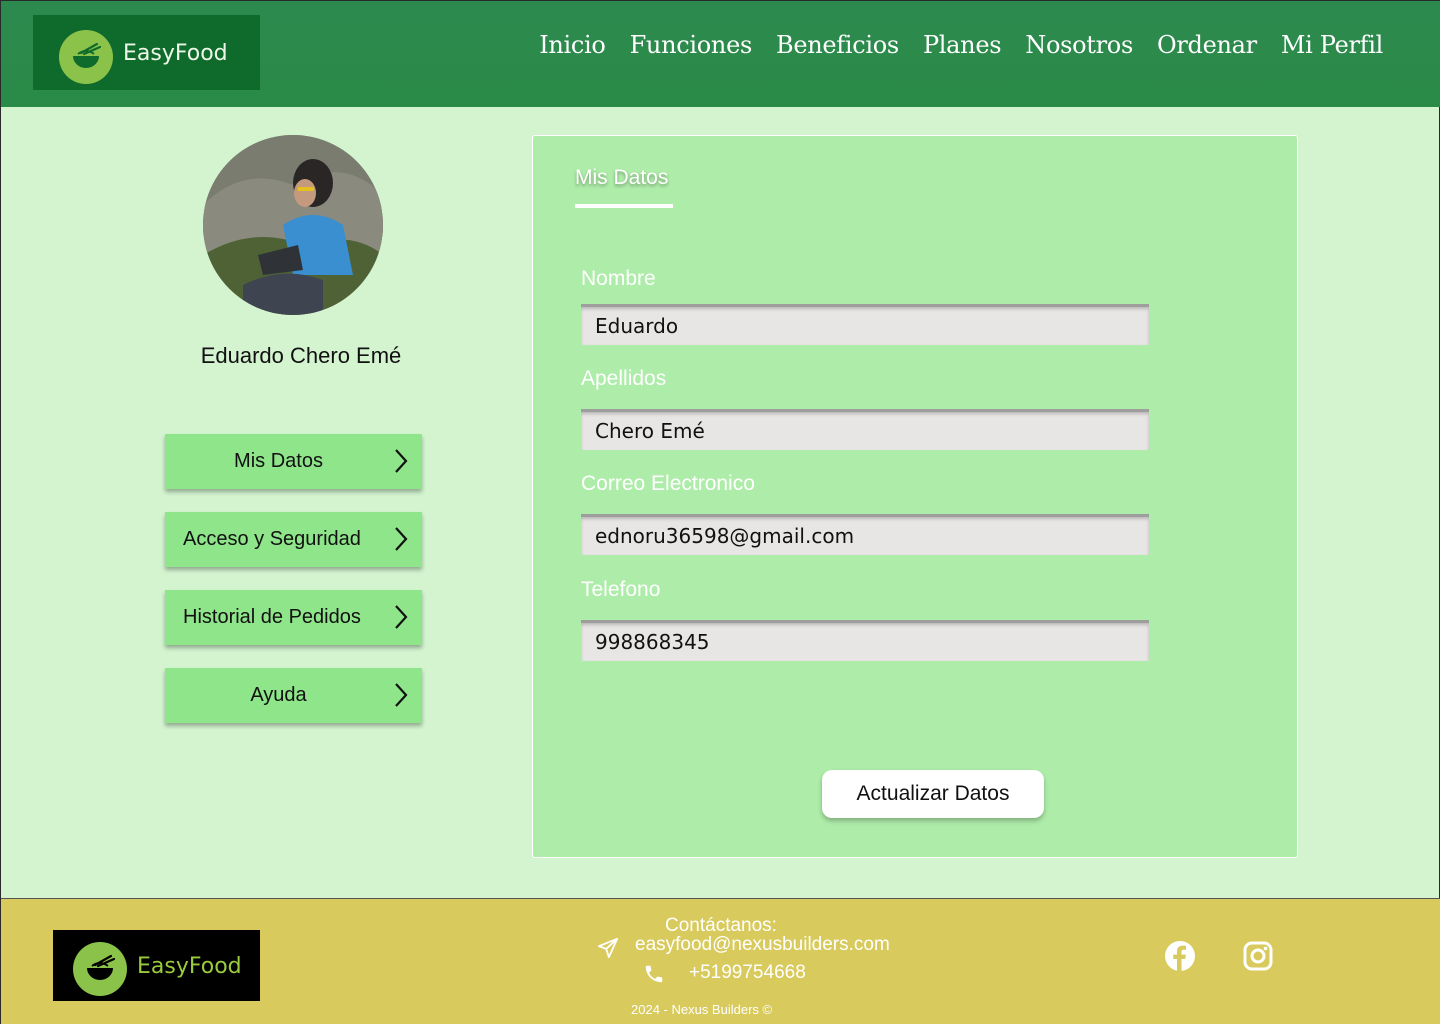 The width and height of the screenshot is (1440, 1024). I want to click on tab-mis-datos: Mis Datos, so click(621, 178).